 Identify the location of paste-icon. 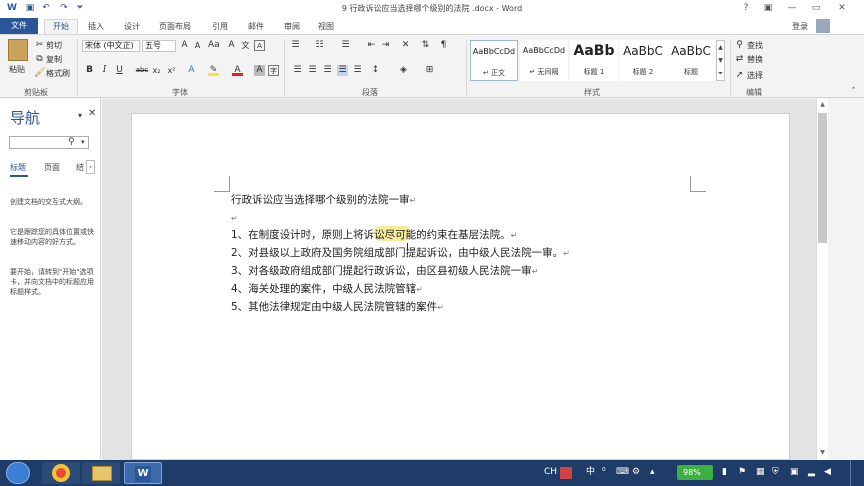
(18, 50).